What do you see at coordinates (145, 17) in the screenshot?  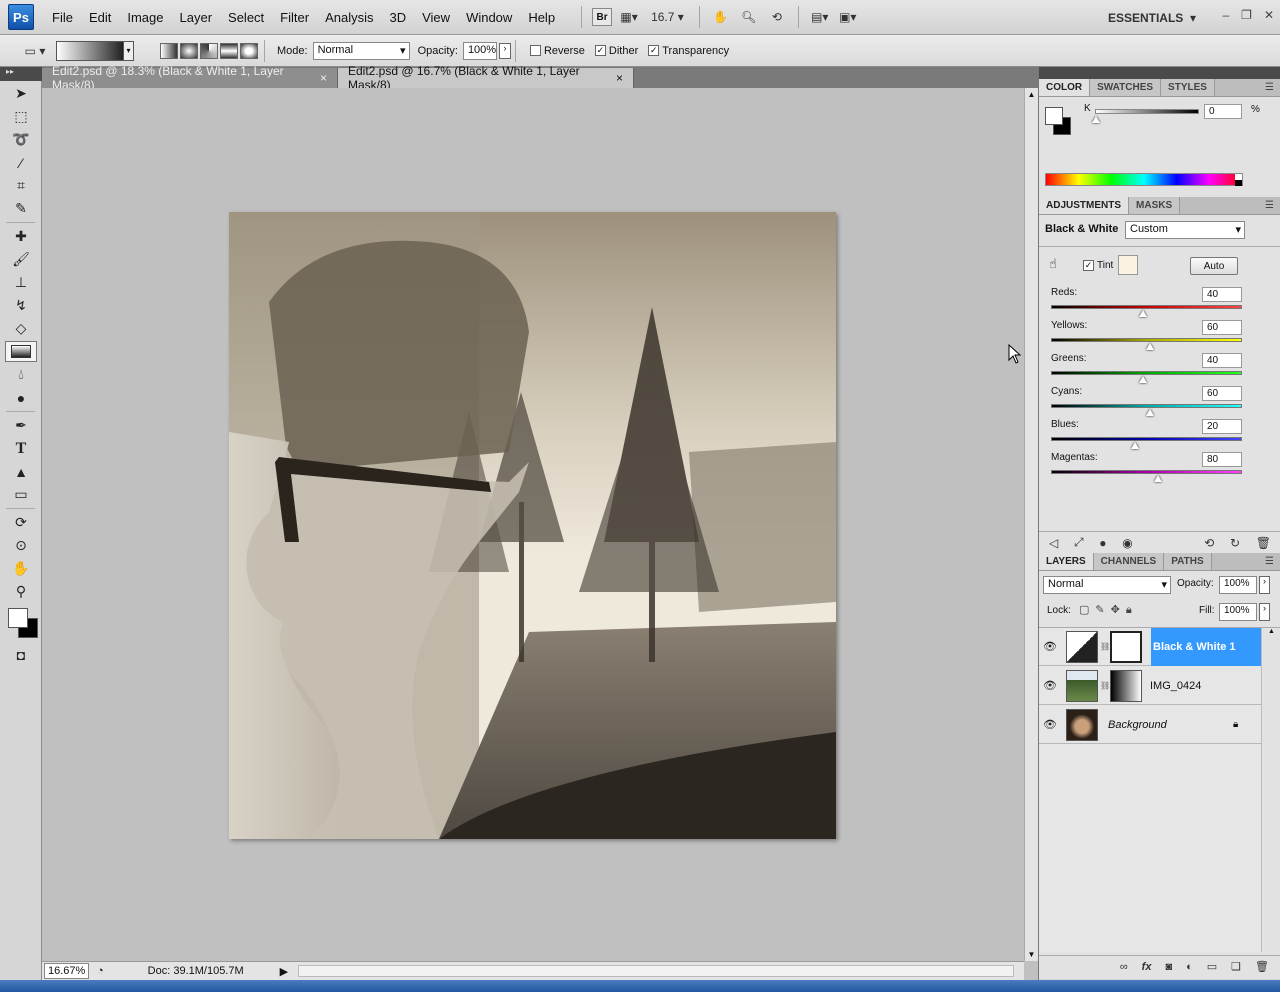 I see `menu-image: Image` at bounding box center [145, 17].